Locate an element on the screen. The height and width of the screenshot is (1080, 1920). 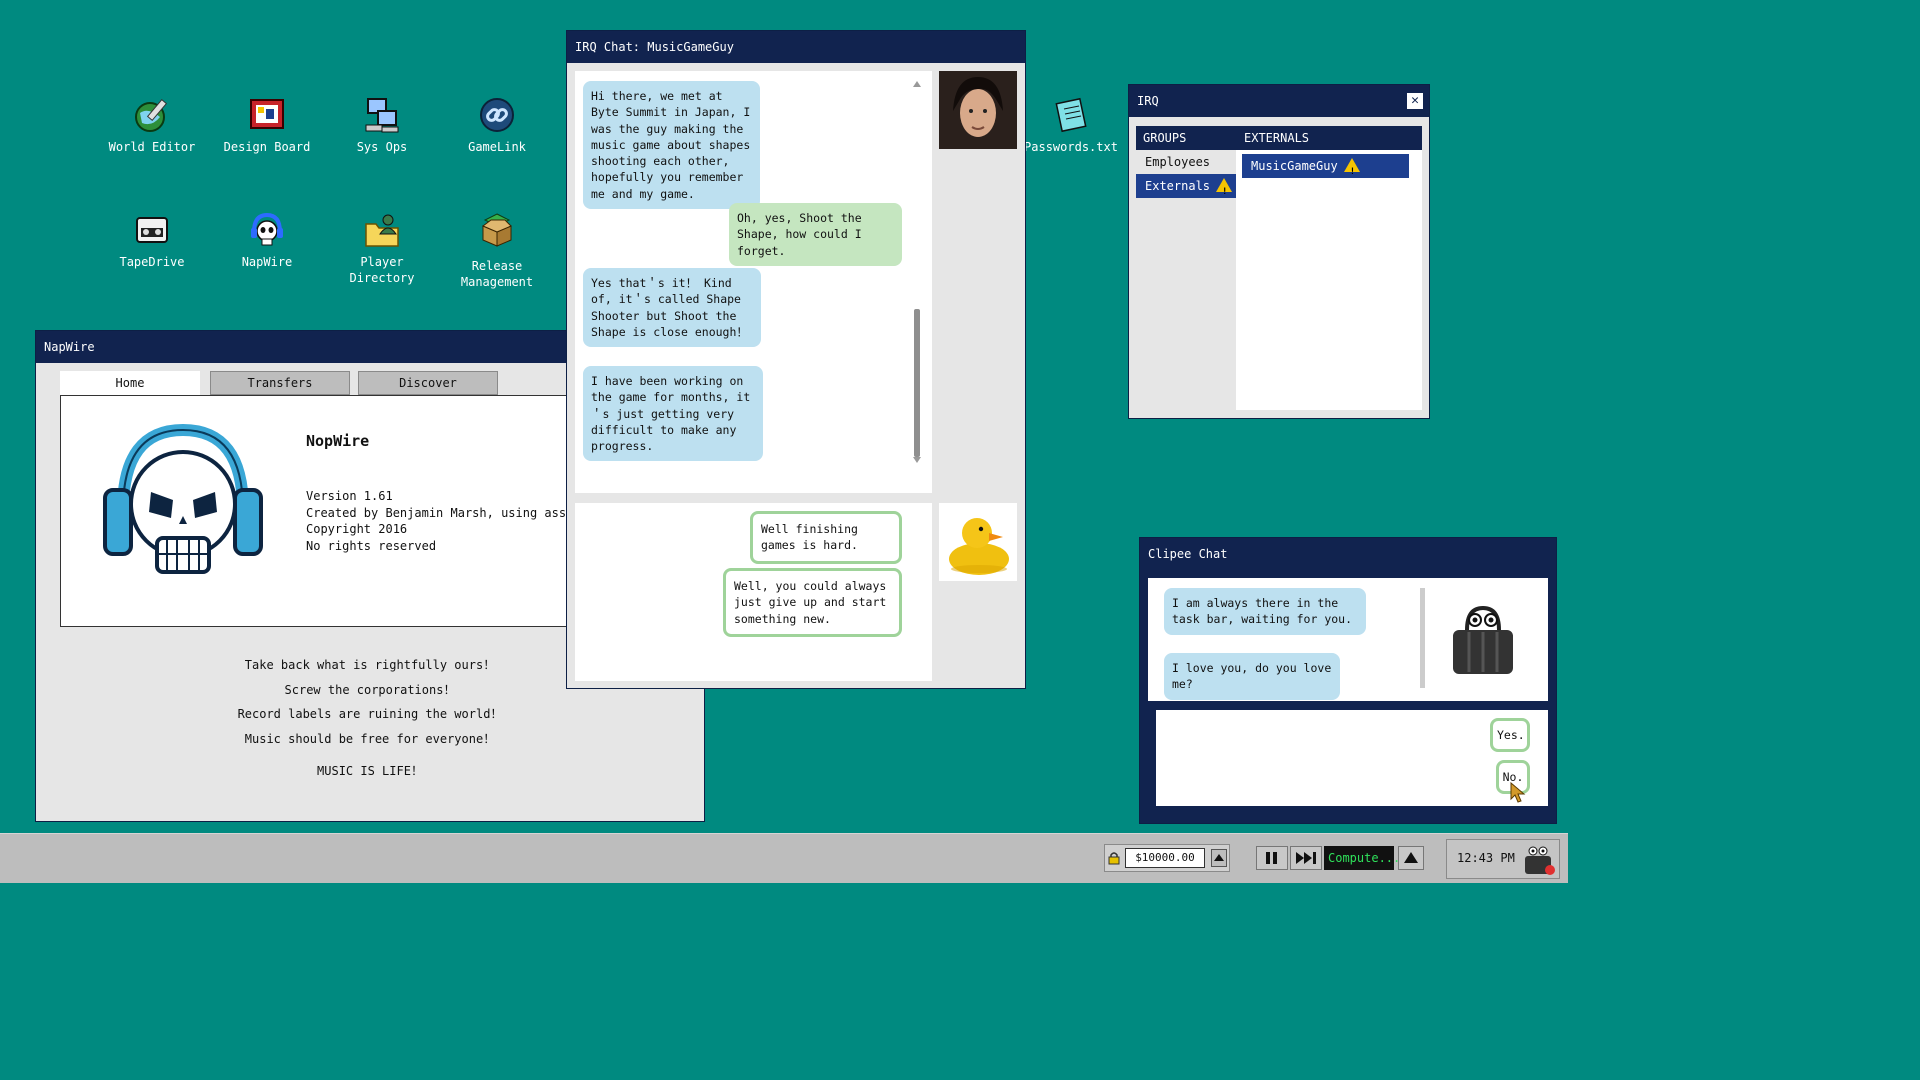
contact-item: MusicGameGuy is located at coordinates (1325, 169).